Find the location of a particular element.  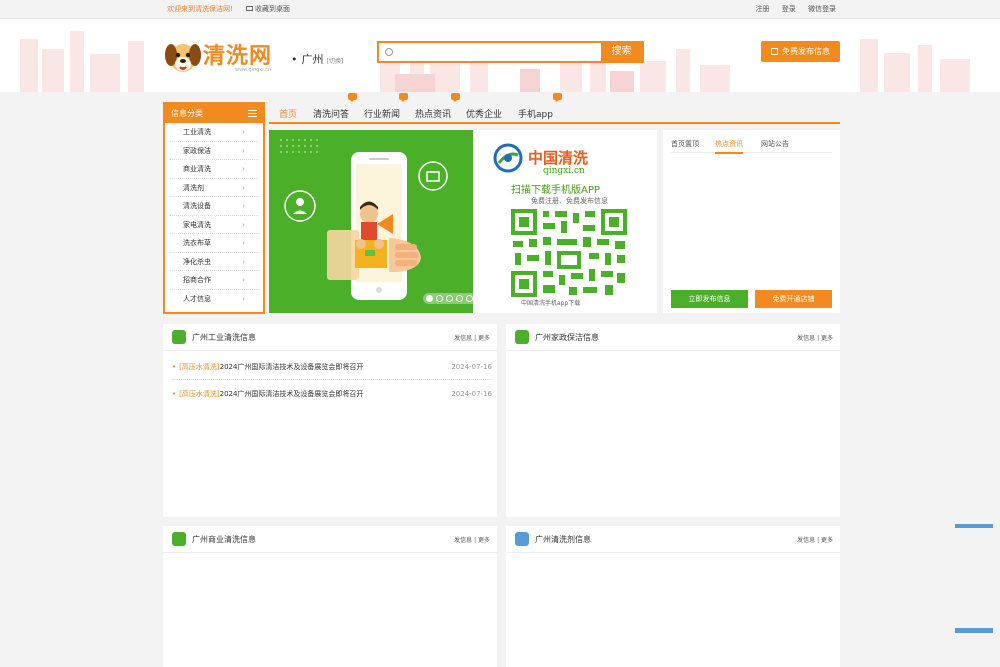

category-item: 清洗剂 › is located at coordinates (214, 188).